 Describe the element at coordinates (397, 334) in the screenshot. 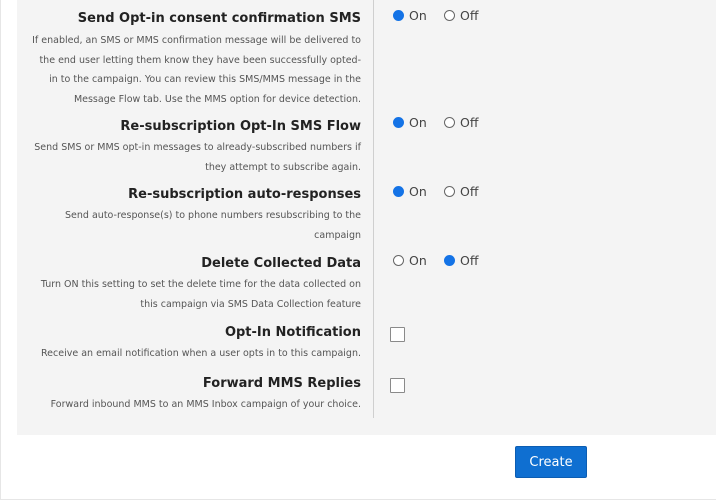

I see `opt-in-notification-checkbox` at that location.